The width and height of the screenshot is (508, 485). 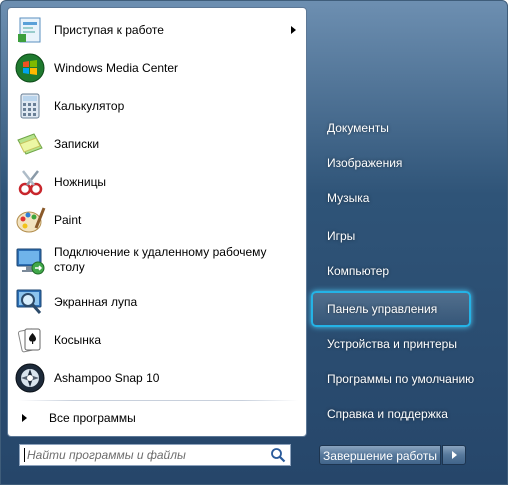 I want to click on right-item-documents: Документы, so click(x=407, y=128).